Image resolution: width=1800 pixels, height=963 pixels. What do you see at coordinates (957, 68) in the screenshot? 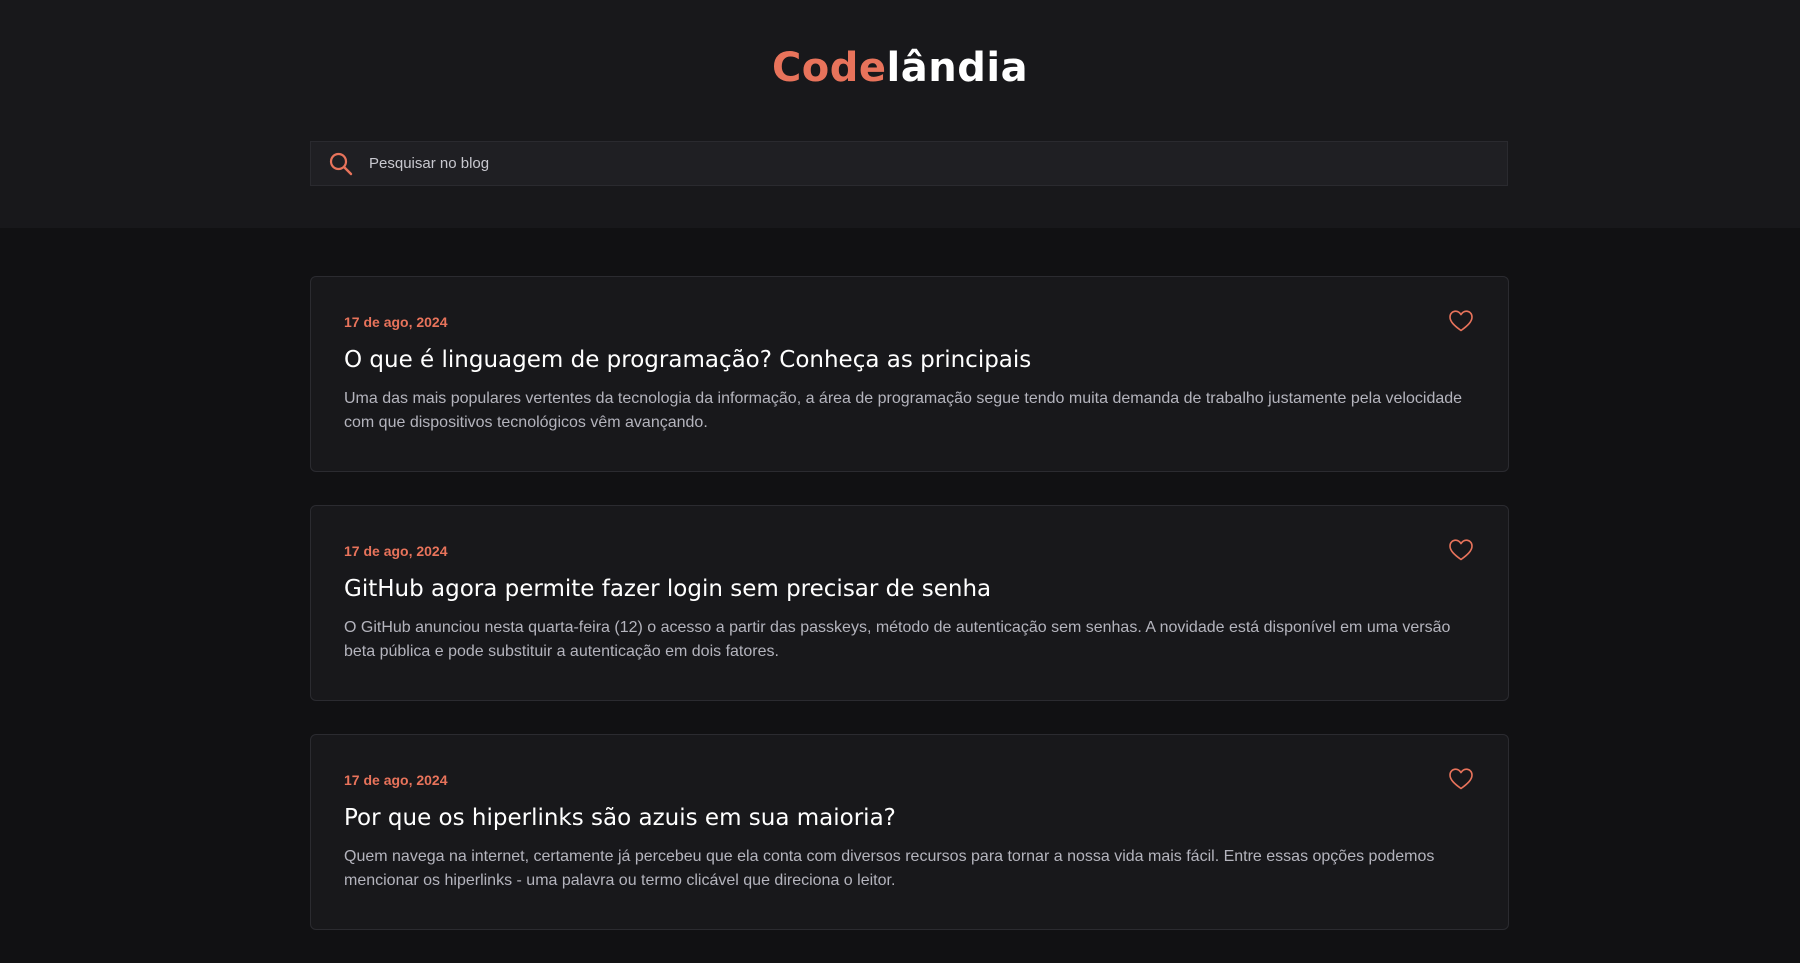
I see `logo-rest-text: lândia` at bounding box center [957, 68].